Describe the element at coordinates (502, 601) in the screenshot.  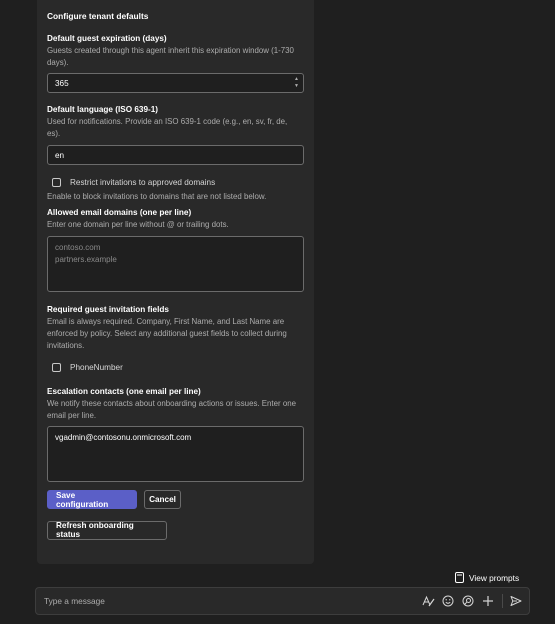
I see `composer-divider` at that location.